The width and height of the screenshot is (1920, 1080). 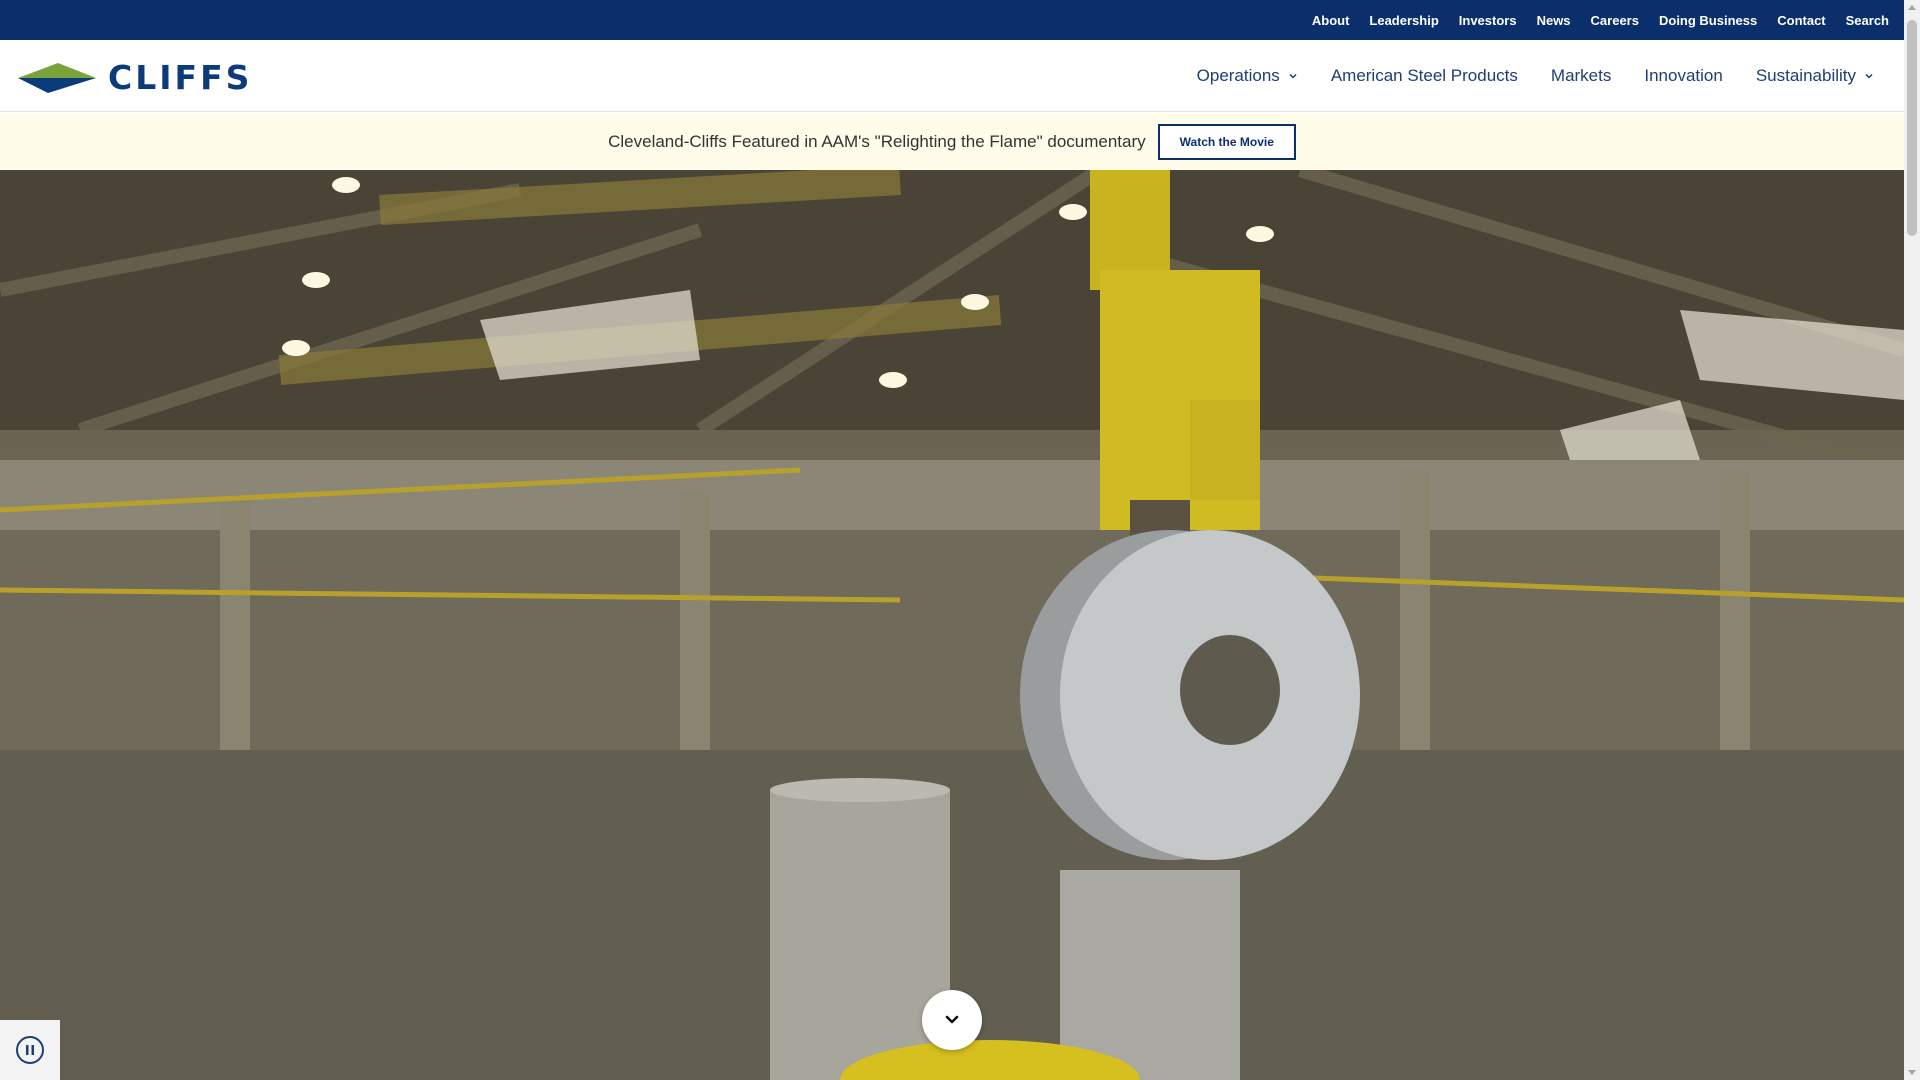 What do you see at coordinates (1805, 75) in the screenshot?
I see `nav-item-label: Sustainability` at bounding box center [1805, 75].